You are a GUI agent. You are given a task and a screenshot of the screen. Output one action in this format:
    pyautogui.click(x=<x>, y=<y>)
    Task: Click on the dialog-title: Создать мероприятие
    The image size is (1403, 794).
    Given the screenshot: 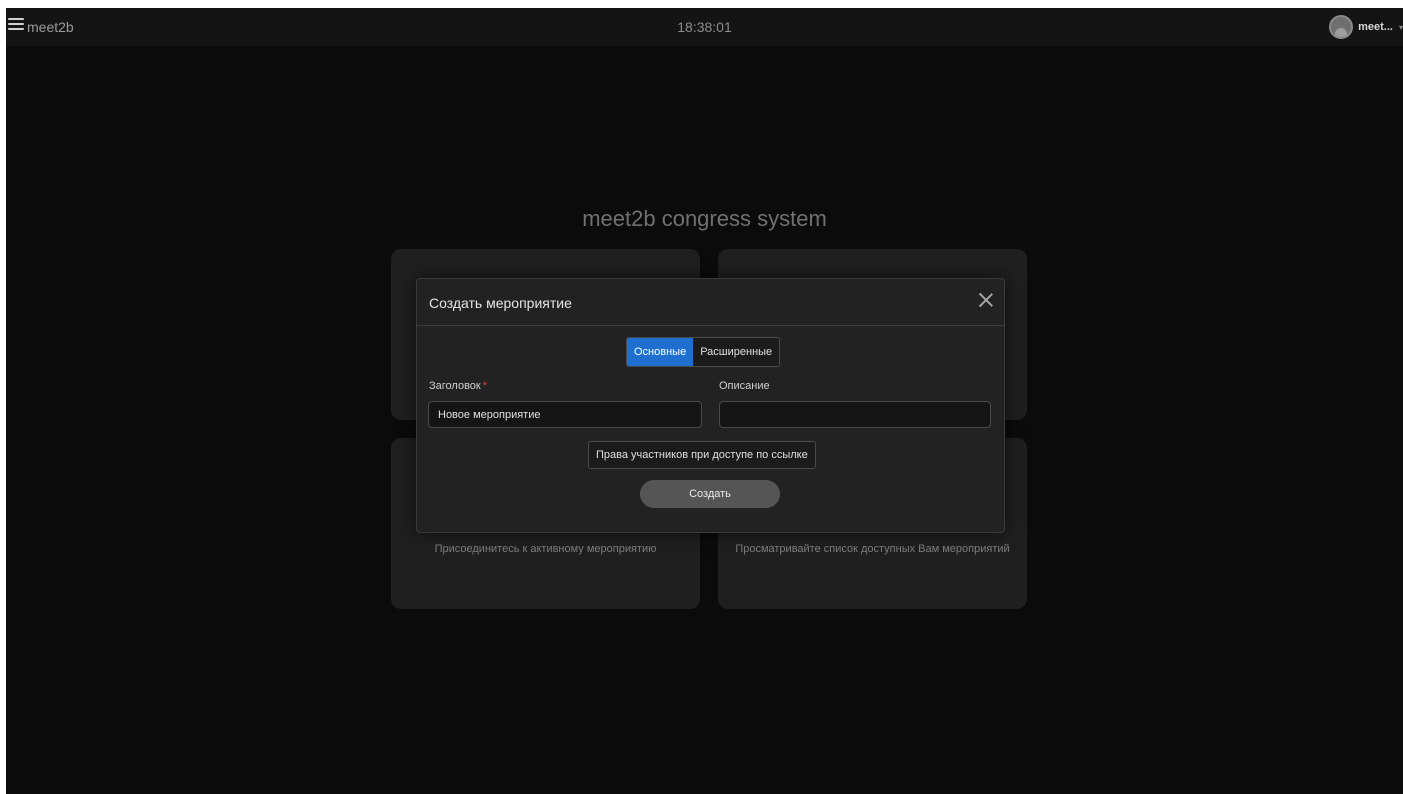 What is the action you would take?
    pyautogui.click(x=500, y=303)
    